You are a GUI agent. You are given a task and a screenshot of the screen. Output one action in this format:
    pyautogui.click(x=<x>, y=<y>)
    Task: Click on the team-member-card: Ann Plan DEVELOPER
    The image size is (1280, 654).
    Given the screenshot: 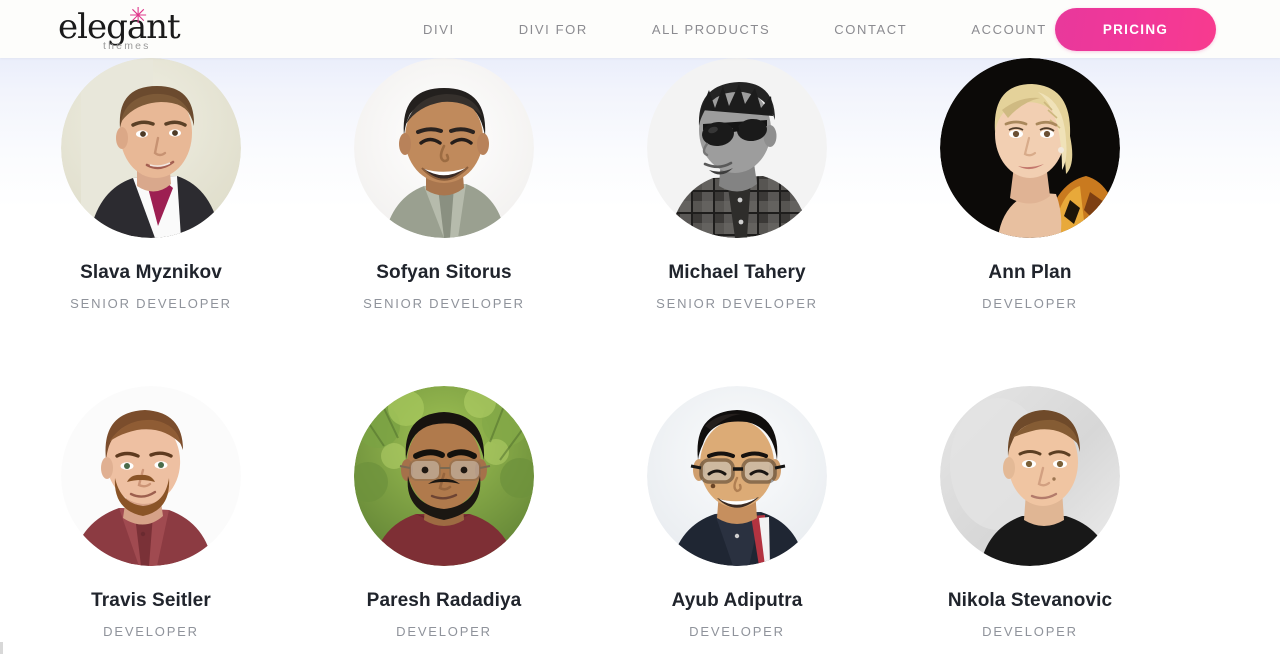 What is the action you would take?
    pyautogui.click(x=1030, y=184)
    